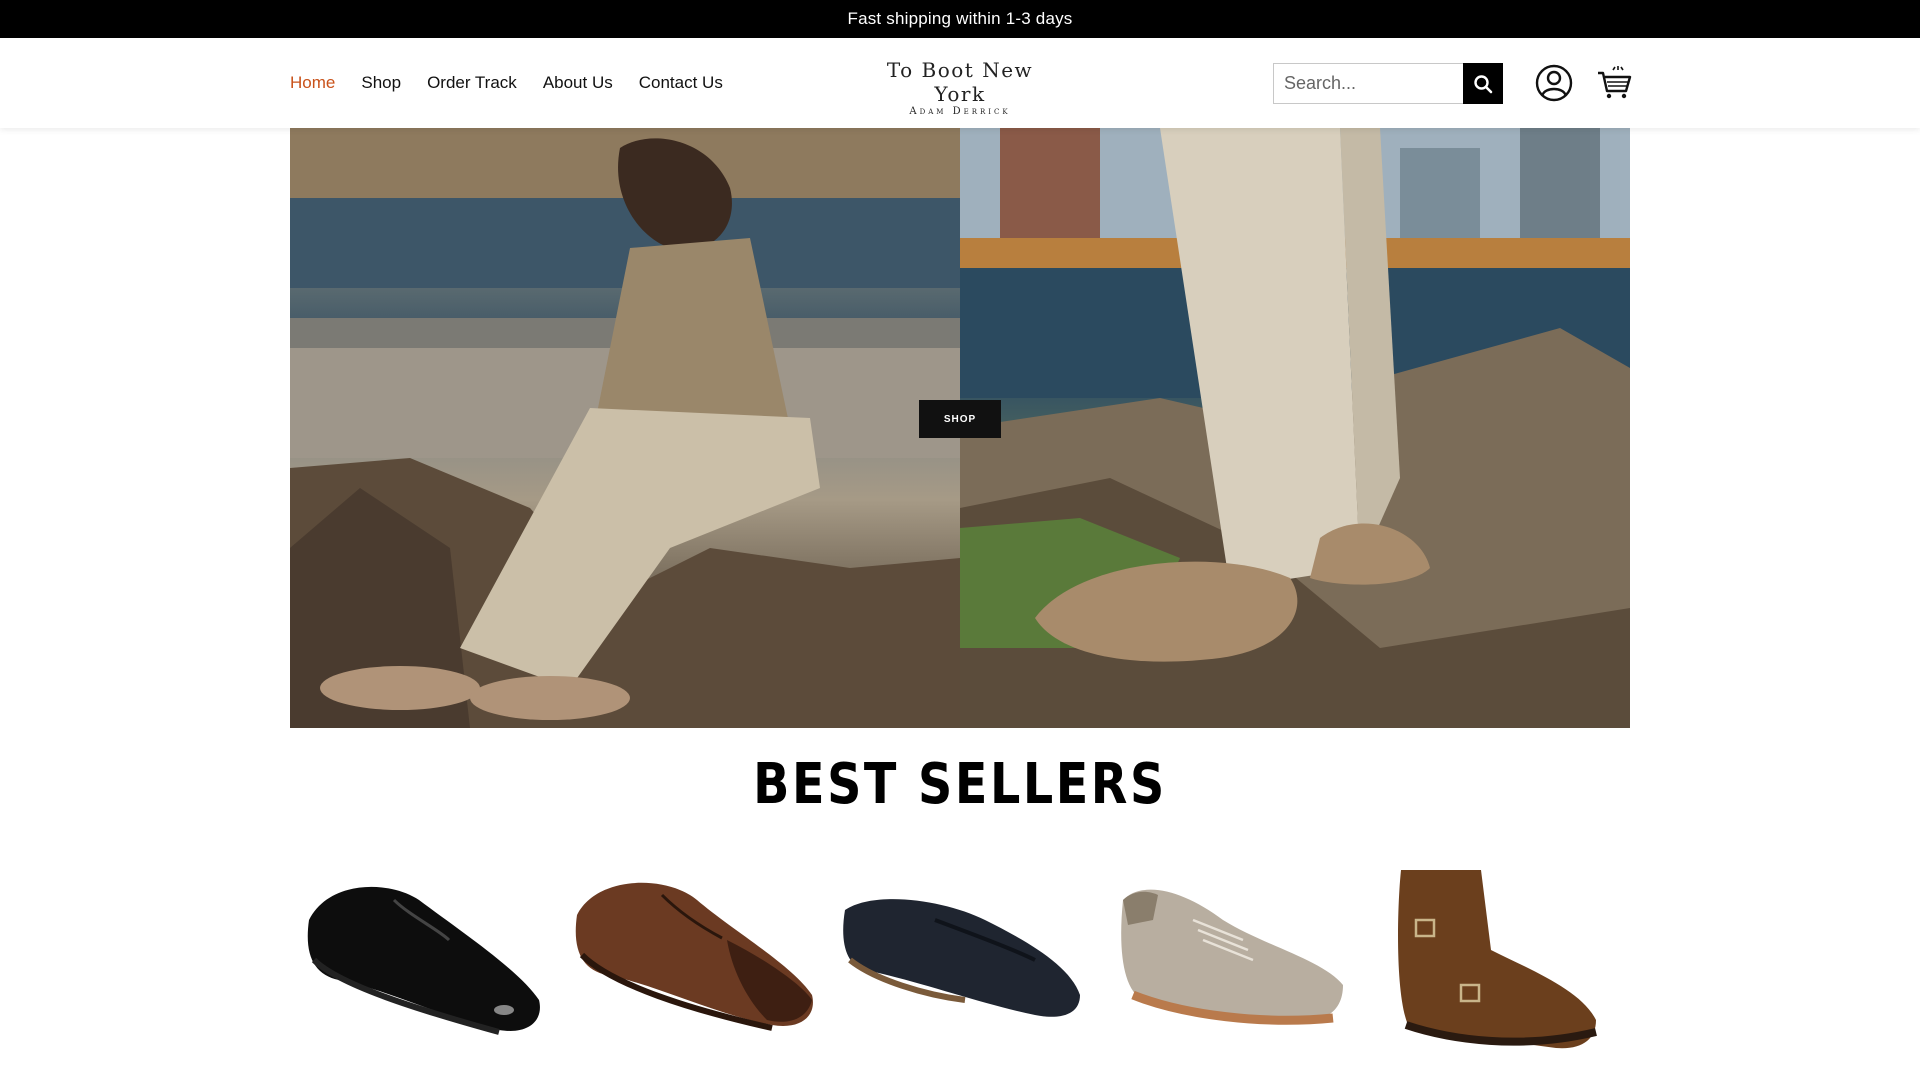 This screenshot has height=1080, width=1920. I want to click on cart-icon, so click(1615, 82).